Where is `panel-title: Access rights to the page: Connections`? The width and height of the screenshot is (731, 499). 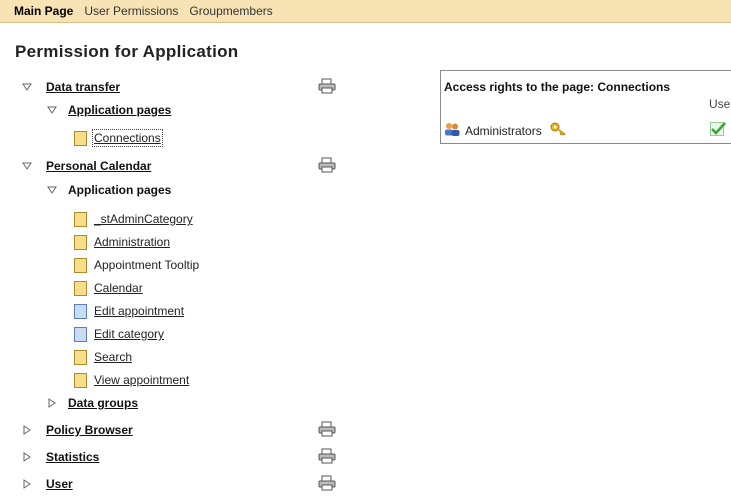
panel-title: Access rights to the page: Connections is located at coordinates (557, 87).